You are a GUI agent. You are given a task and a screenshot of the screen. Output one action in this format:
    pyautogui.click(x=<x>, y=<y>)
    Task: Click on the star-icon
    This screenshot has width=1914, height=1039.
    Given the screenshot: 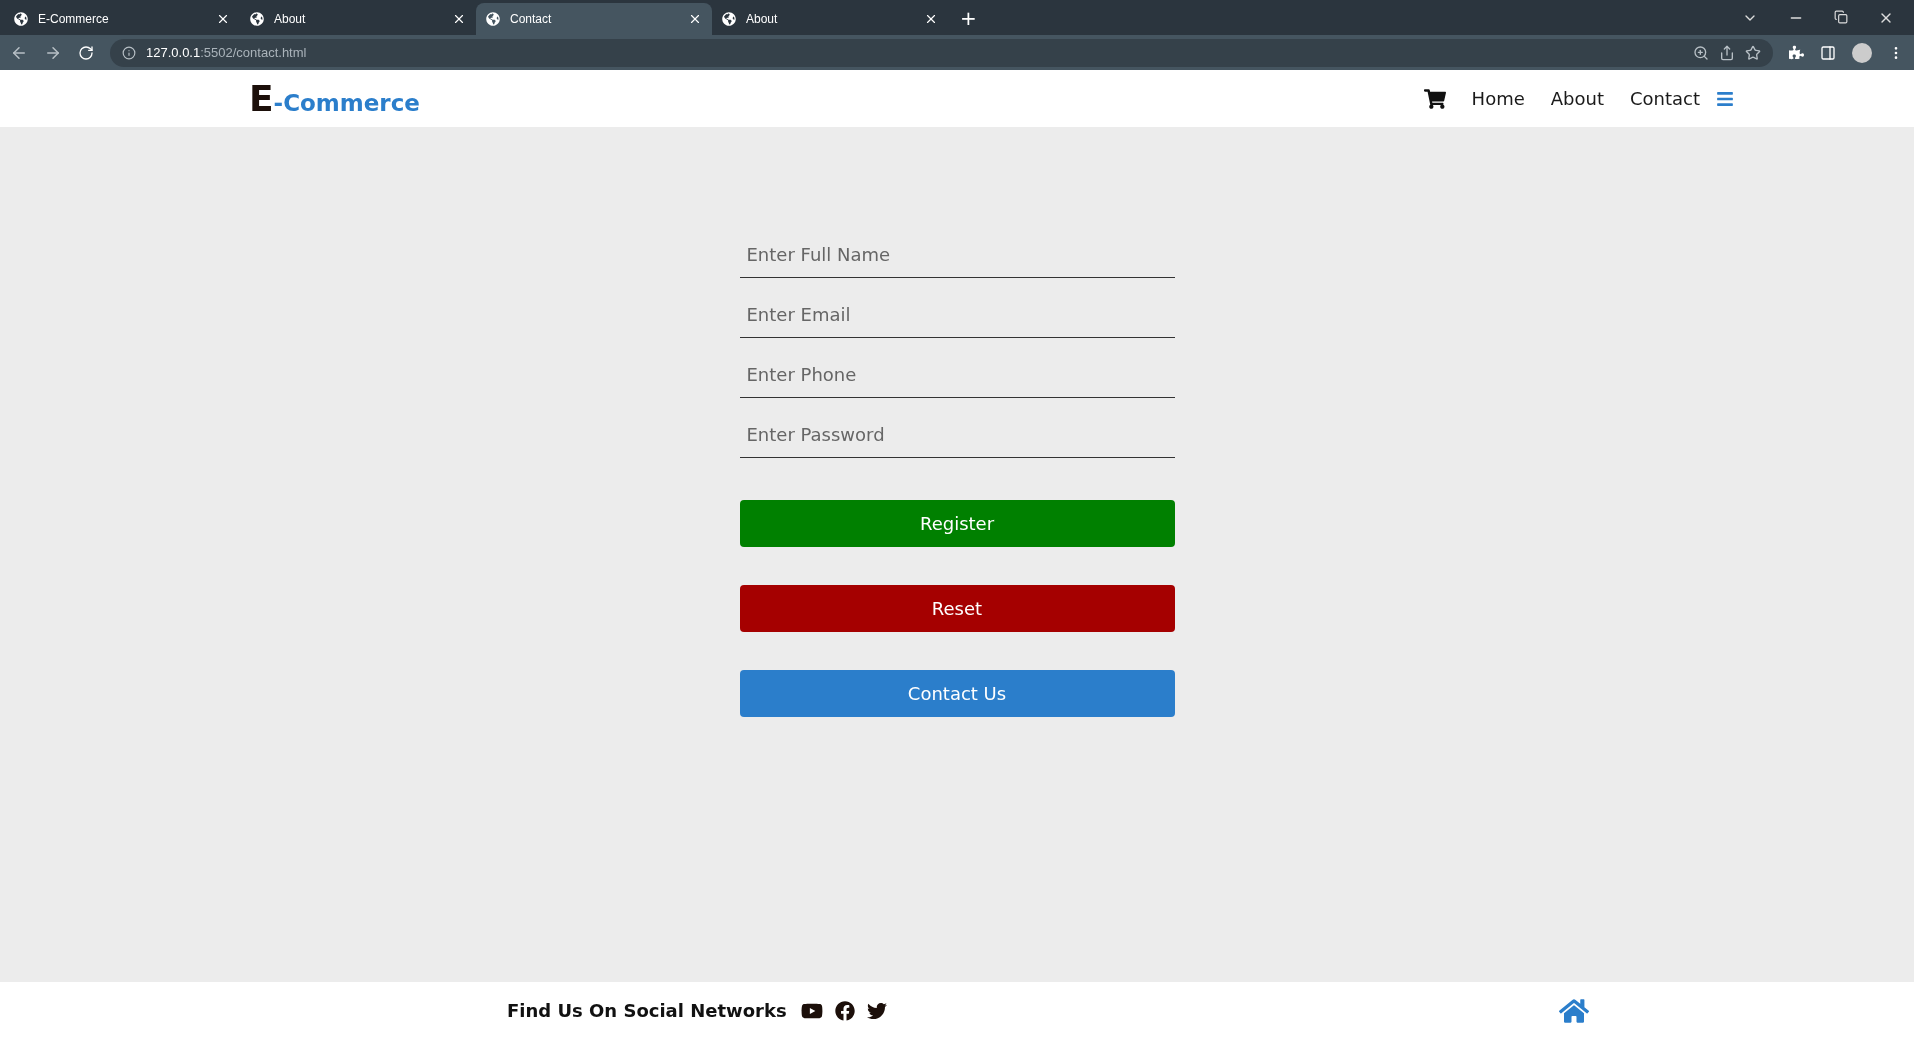 What is the action you would take?
    pyautogui.click(x=1753, y=52)
    